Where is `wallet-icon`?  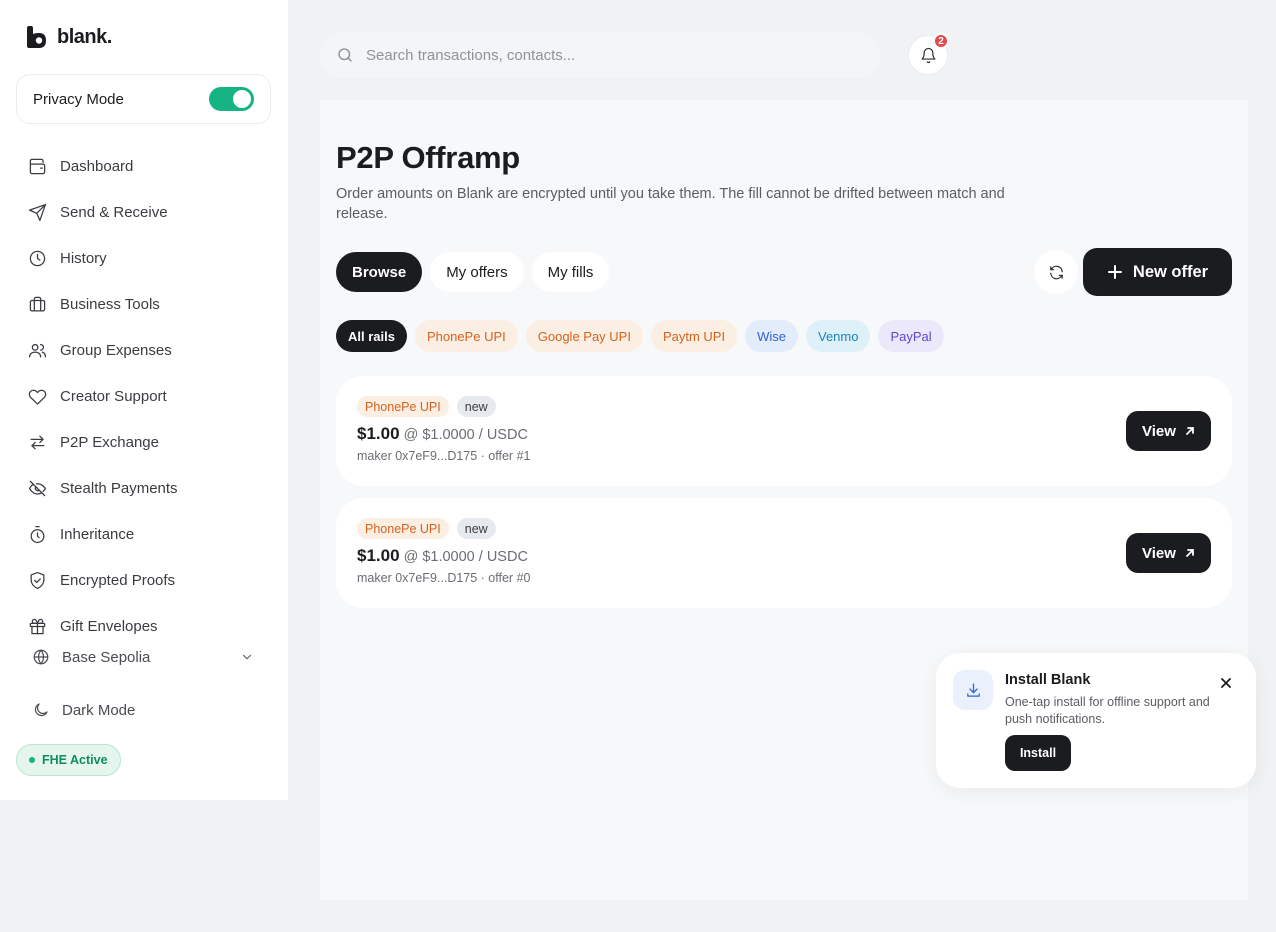 wallet-icon is located at coordinates (37, 166).